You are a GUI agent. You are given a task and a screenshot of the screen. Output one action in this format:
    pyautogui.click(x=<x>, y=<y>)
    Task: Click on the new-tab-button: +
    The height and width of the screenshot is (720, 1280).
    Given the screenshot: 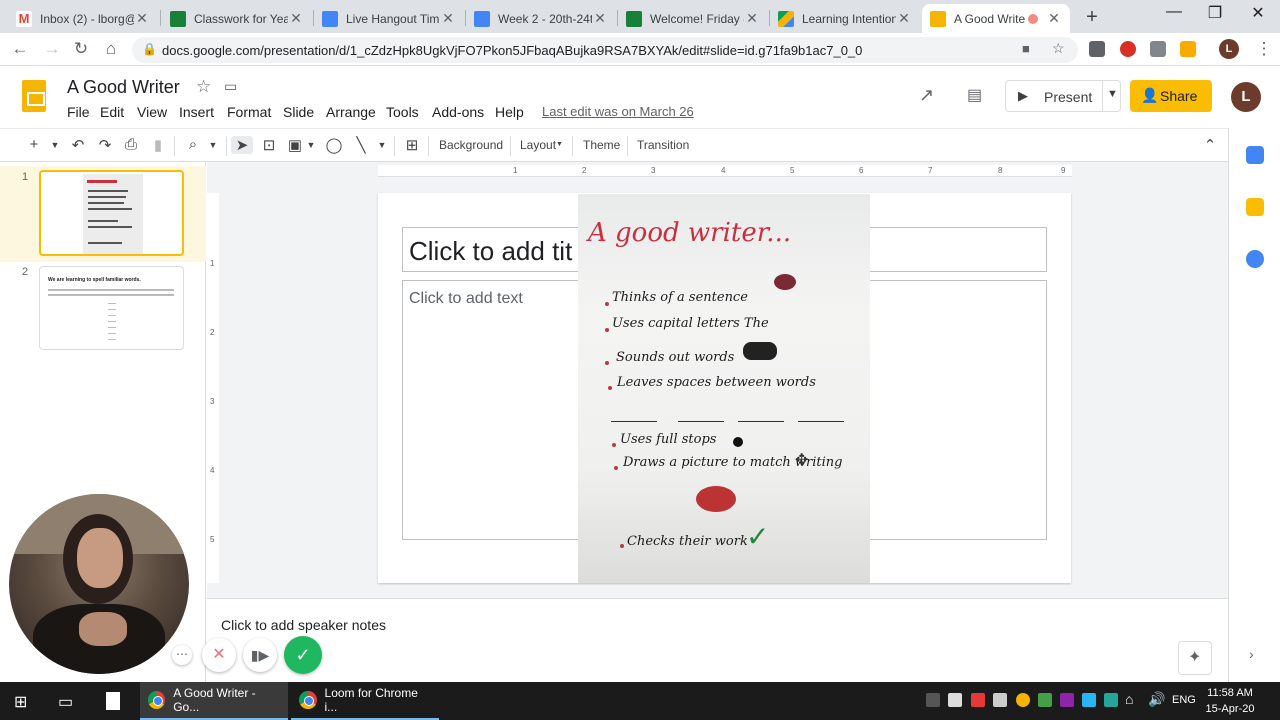 What is the action you would take?
    pyautogui.click(x=1092, y=17)
    